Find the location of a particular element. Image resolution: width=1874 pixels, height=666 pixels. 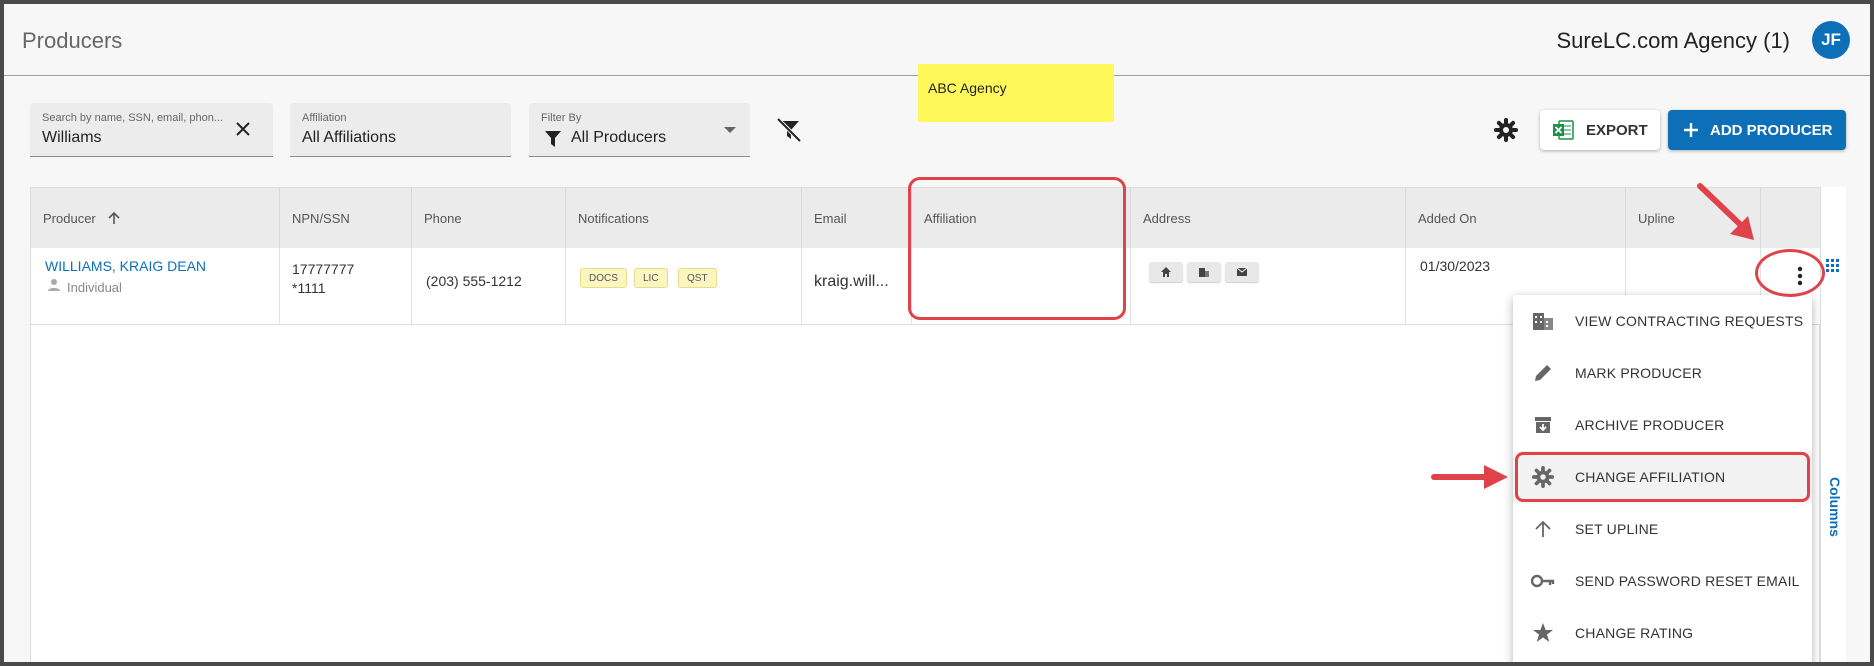

column-label: Address is located at coordinates (1167, 218).